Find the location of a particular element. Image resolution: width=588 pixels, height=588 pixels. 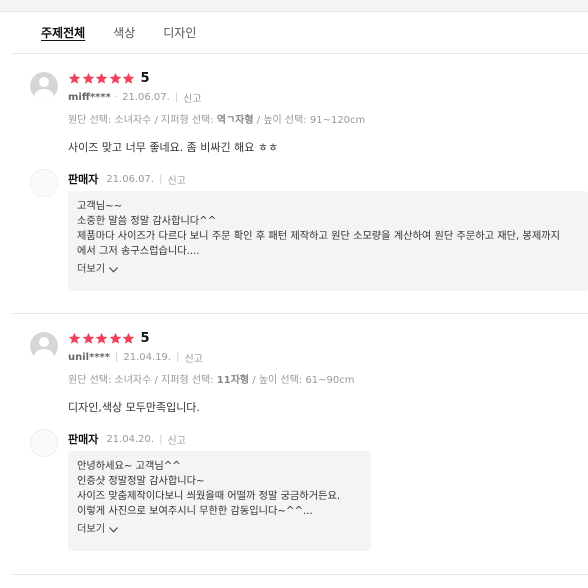

reply-line: 사이즈 맞춤제작이다보니 씌웠을때 어떨까 정말 궁금하거든요. is located at coordinates (209, 496).